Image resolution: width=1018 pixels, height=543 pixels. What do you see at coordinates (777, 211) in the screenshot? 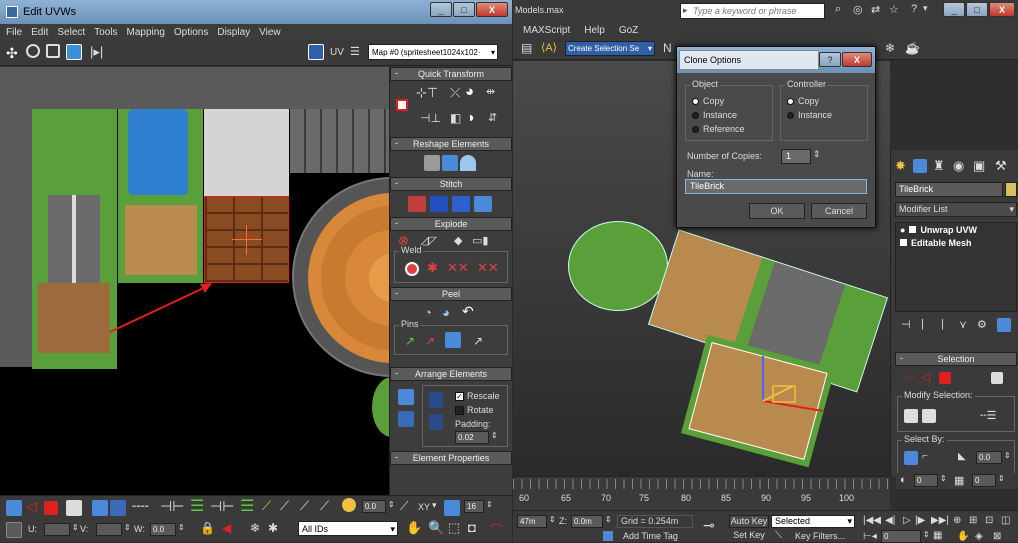
I see `ok-button: OK` at bounding box center [777, 211].